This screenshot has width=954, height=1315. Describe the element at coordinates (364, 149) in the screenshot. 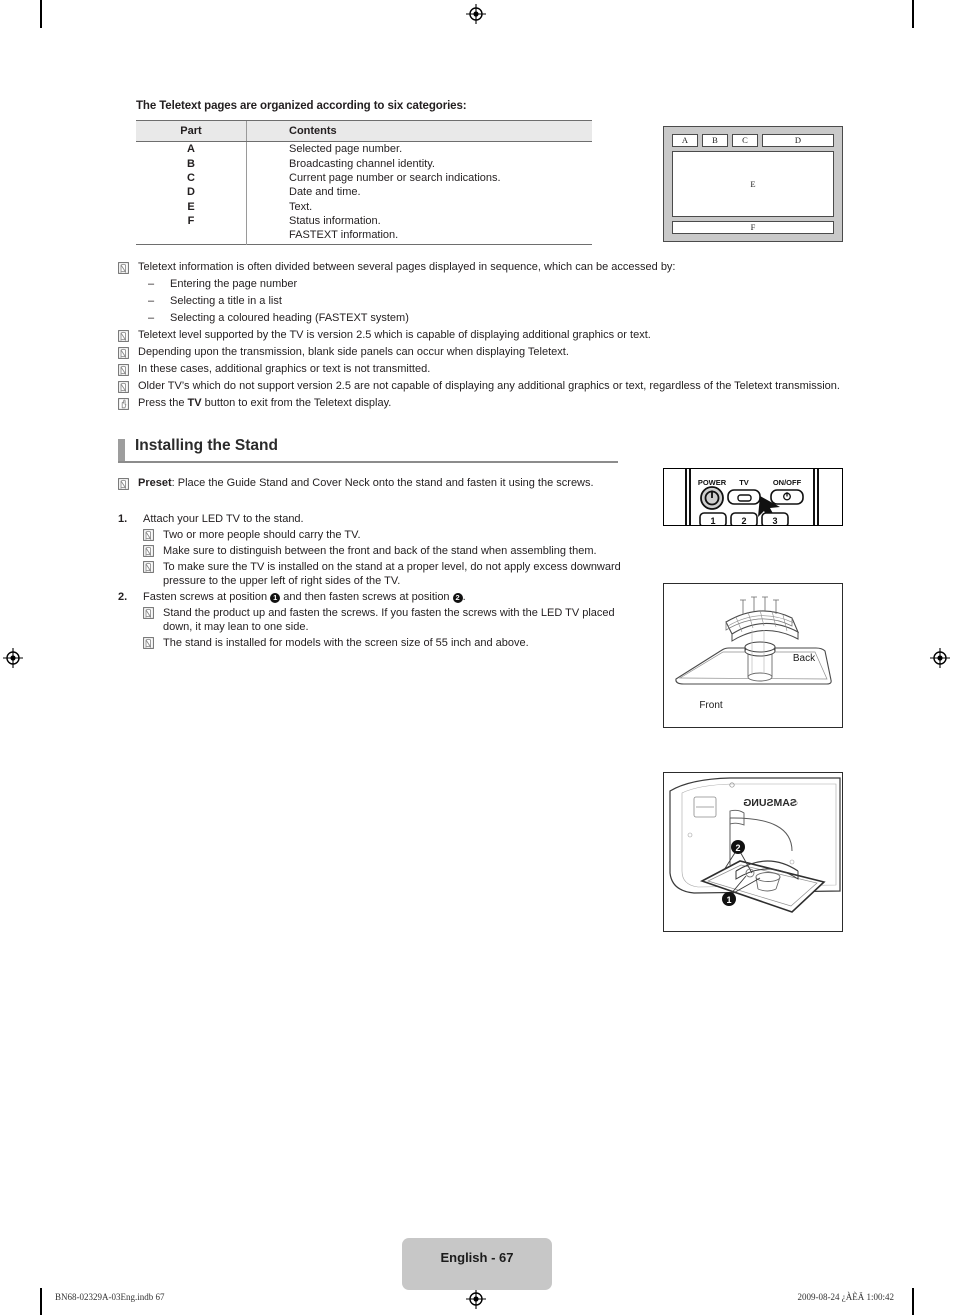

I see `table-row: A Selected page number.` at that location.